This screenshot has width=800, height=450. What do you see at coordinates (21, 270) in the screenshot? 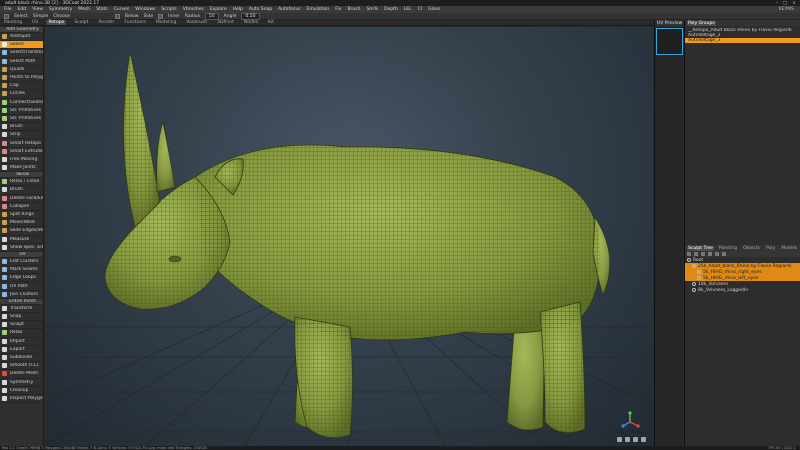
I see `tool-mark-seams: Mark Seams` at bounding box center [21, 270].